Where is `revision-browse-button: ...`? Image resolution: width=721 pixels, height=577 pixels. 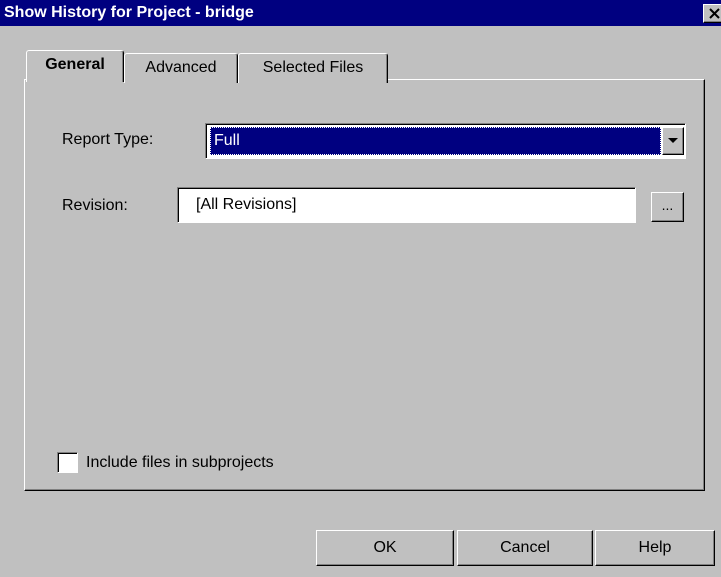 revision-browse-button: ... is located at coordinates (667, 207).